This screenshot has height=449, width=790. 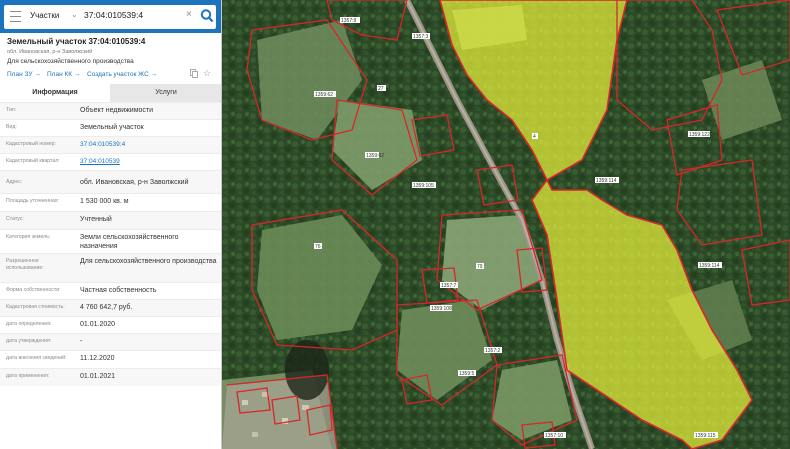 What do you see at coordinates (29, 341) in the screenshot?
I see `info-label: дата утверждения:` at bounding box center [29, 341].